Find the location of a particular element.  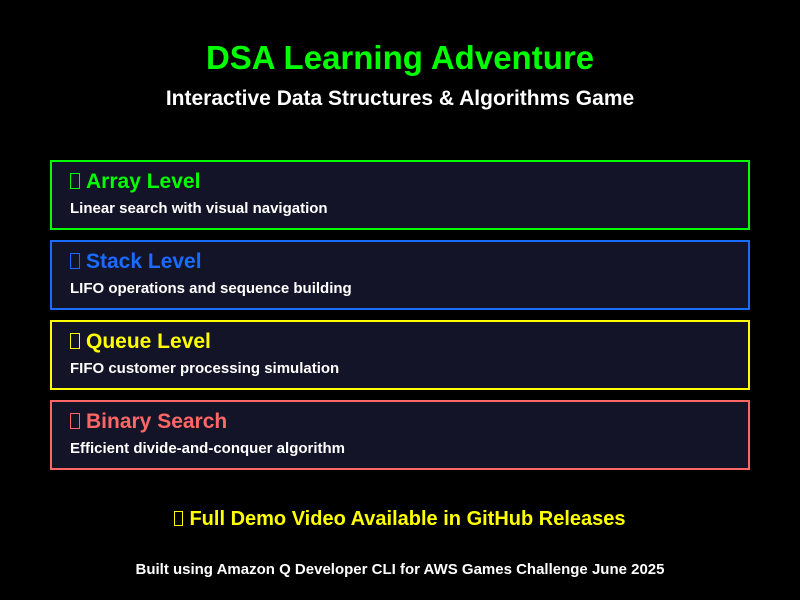

page-title: DSA Learning Adventure is located at coordinates (400, 57).